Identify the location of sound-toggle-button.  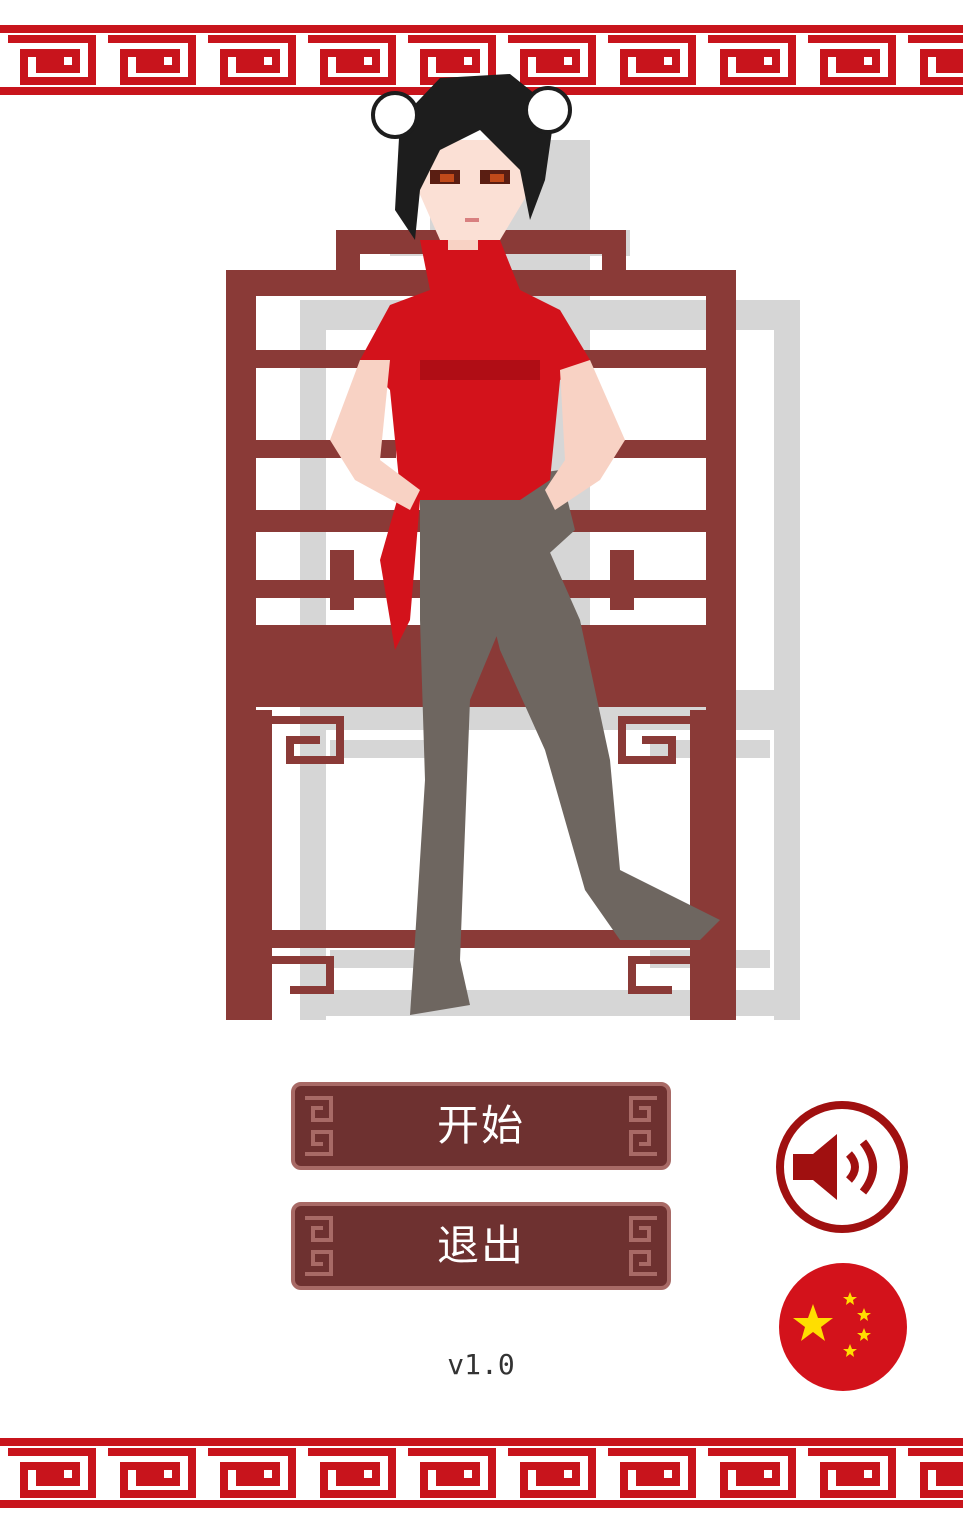
(842, 1167).